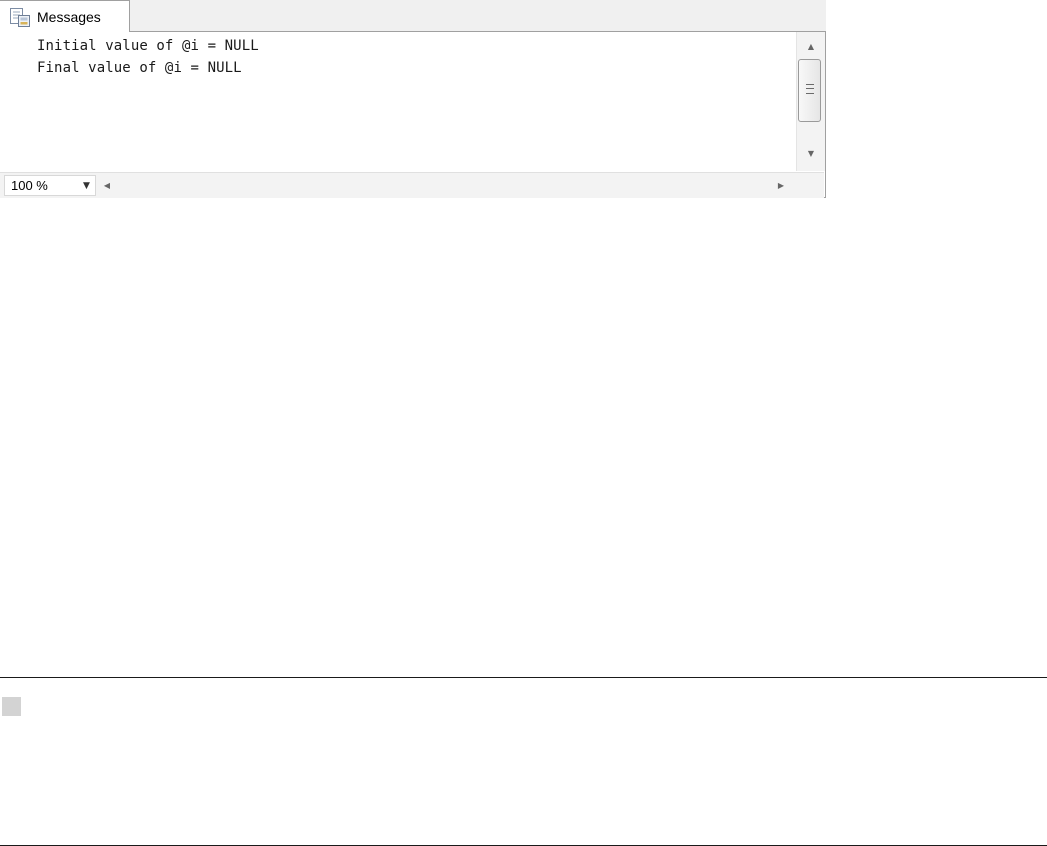 The image size is (1047, 846). Describe the element at coordinates (139, 68) in the screenshot. I see `output-line: Final value of @i = NULL` at that location.